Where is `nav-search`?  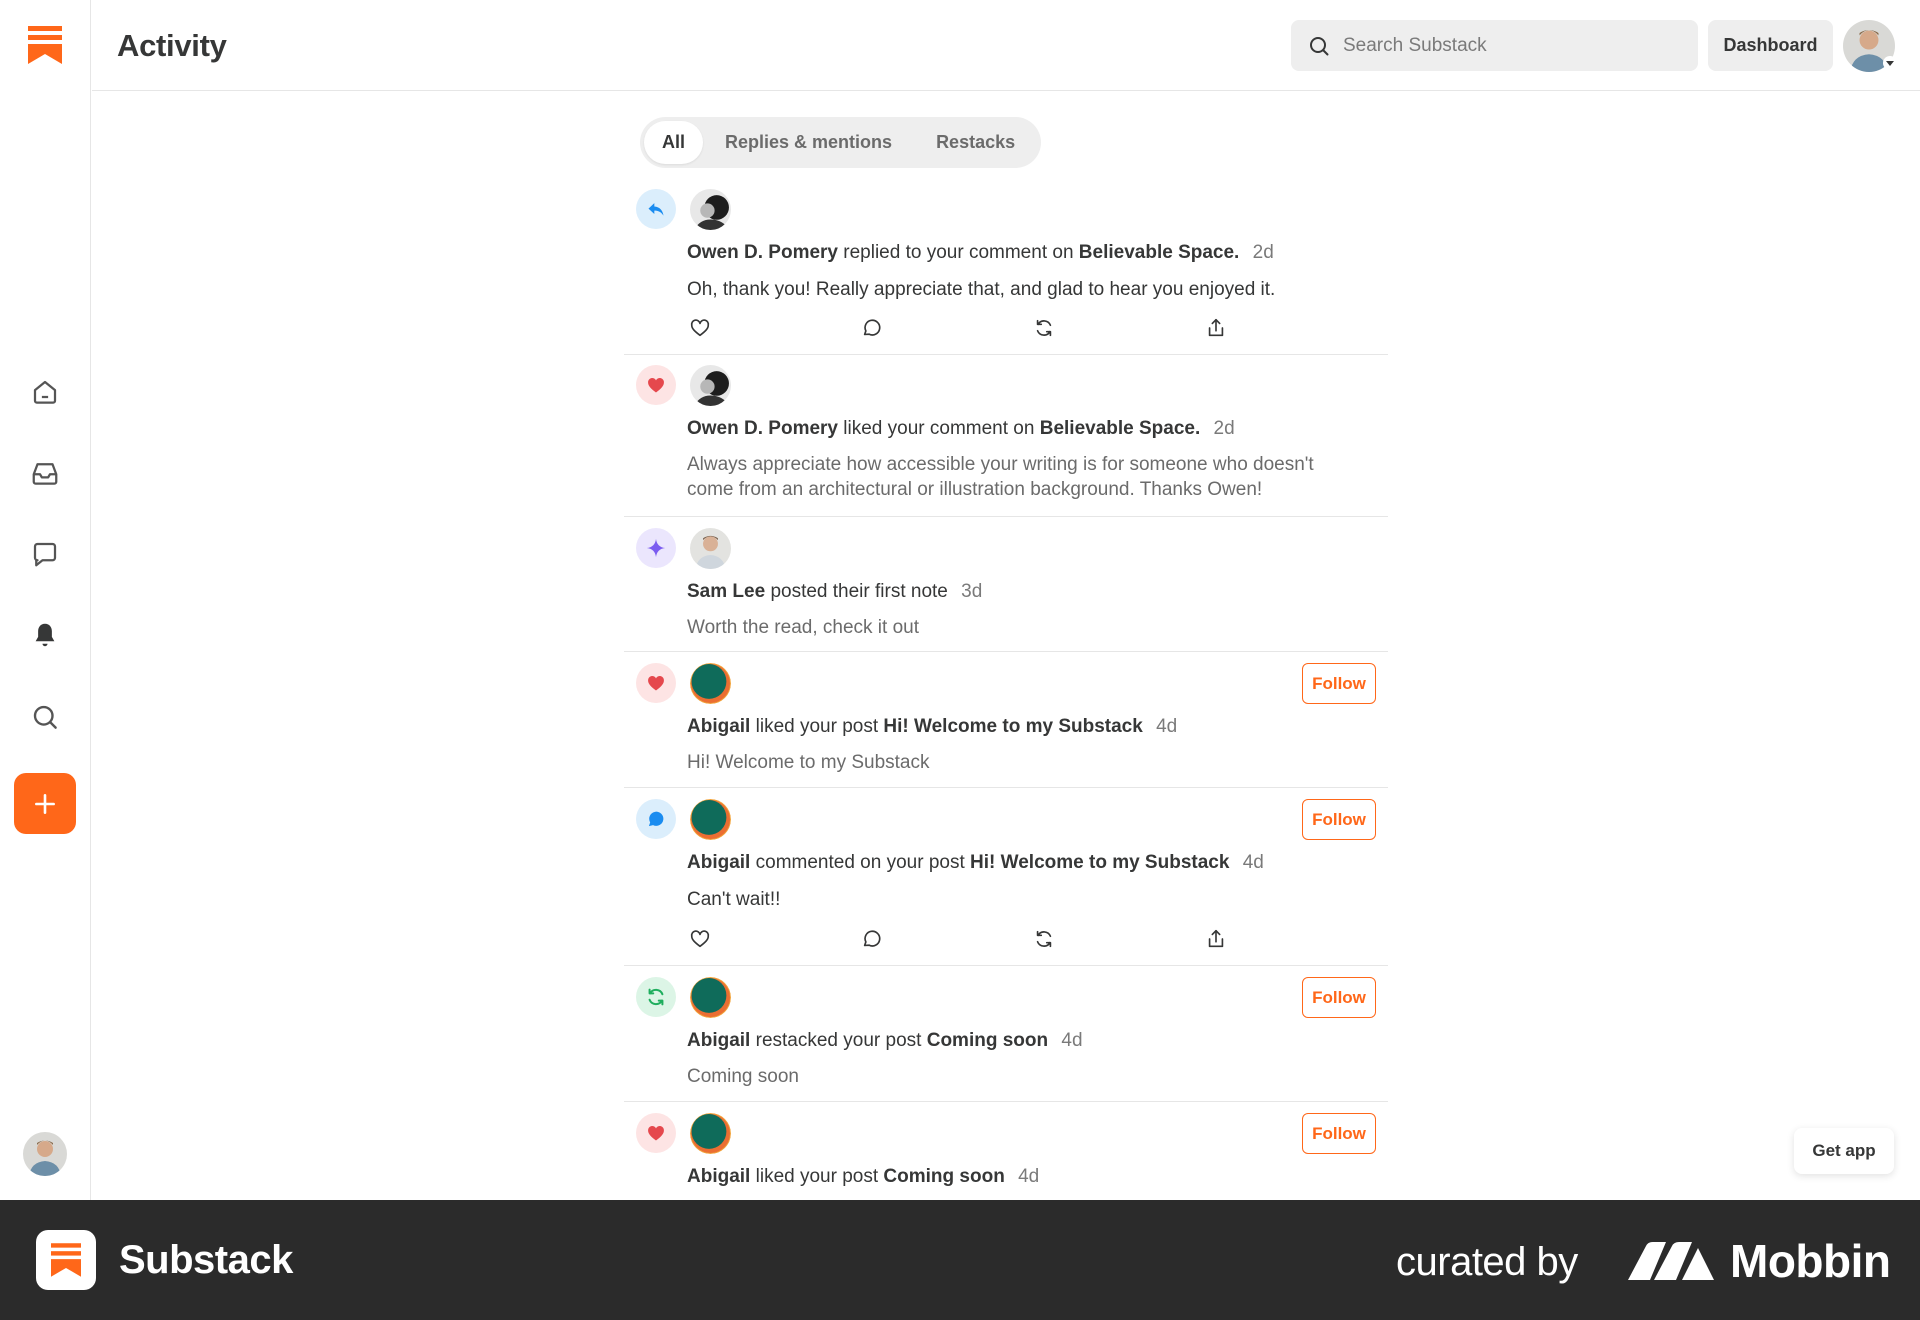 nav-search is located at coordinates (45, 717).